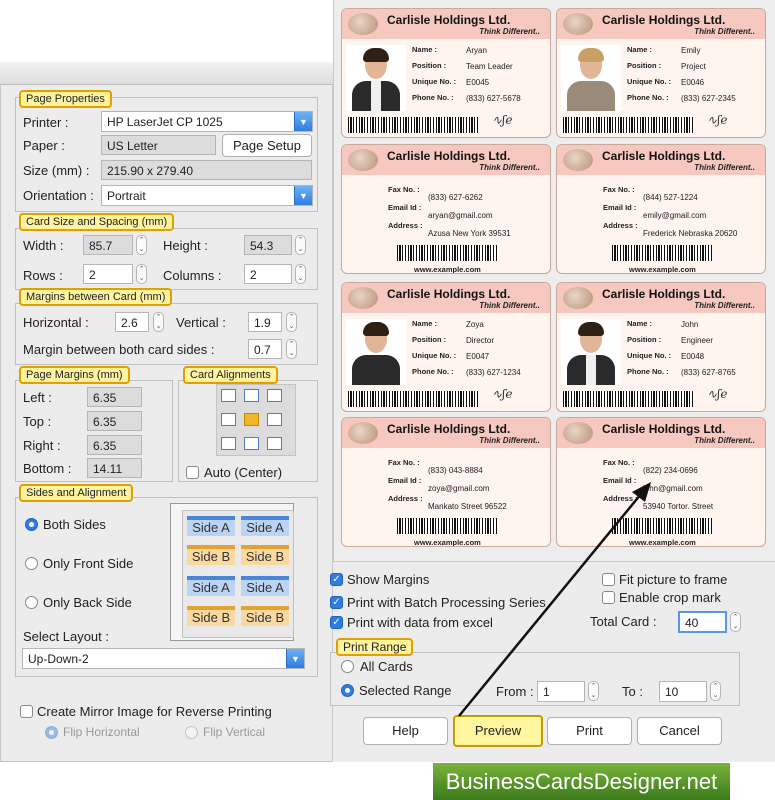  I want to click on printer-select: HP LaserJet CP 1025 ▼, so click(207, 121).